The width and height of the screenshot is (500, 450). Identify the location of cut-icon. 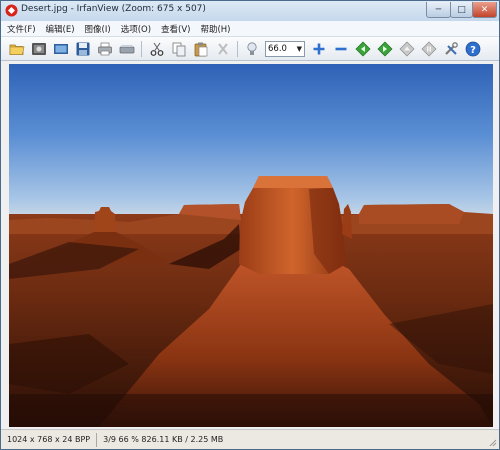
(157, 49).